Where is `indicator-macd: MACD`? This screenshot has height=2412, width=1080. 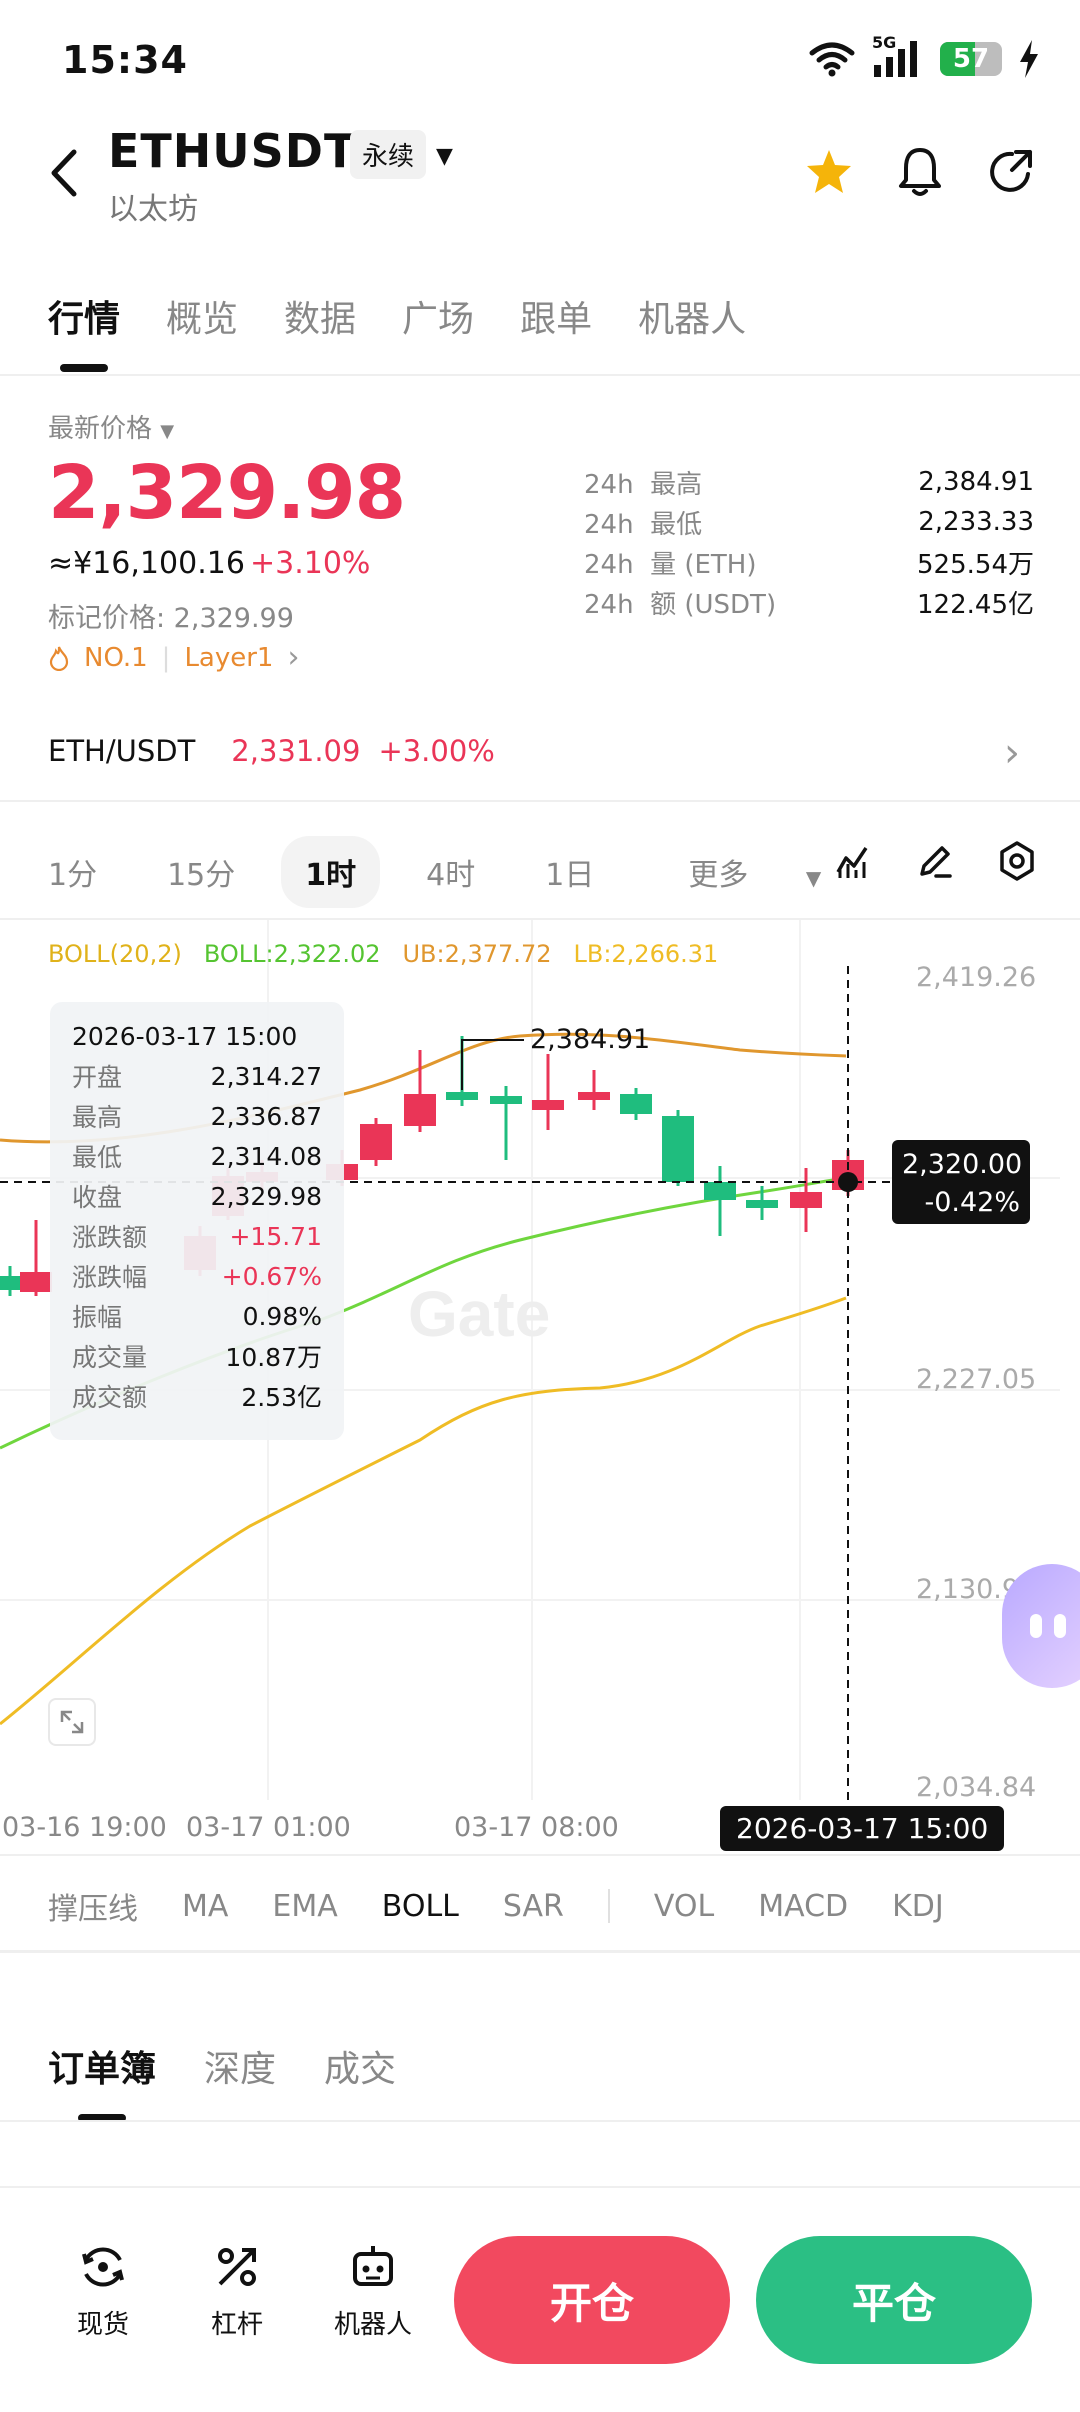
indicator-macd: MACD is located at coordinates (803, 1906).